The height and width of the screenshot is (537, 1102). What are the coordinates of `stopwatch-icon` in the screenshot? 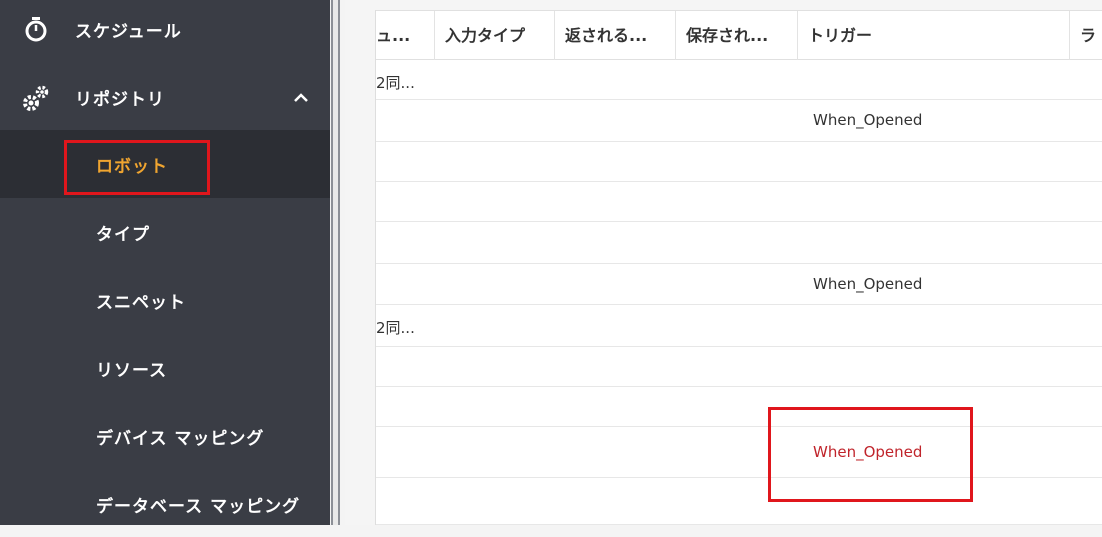 It's located at (36, 29).